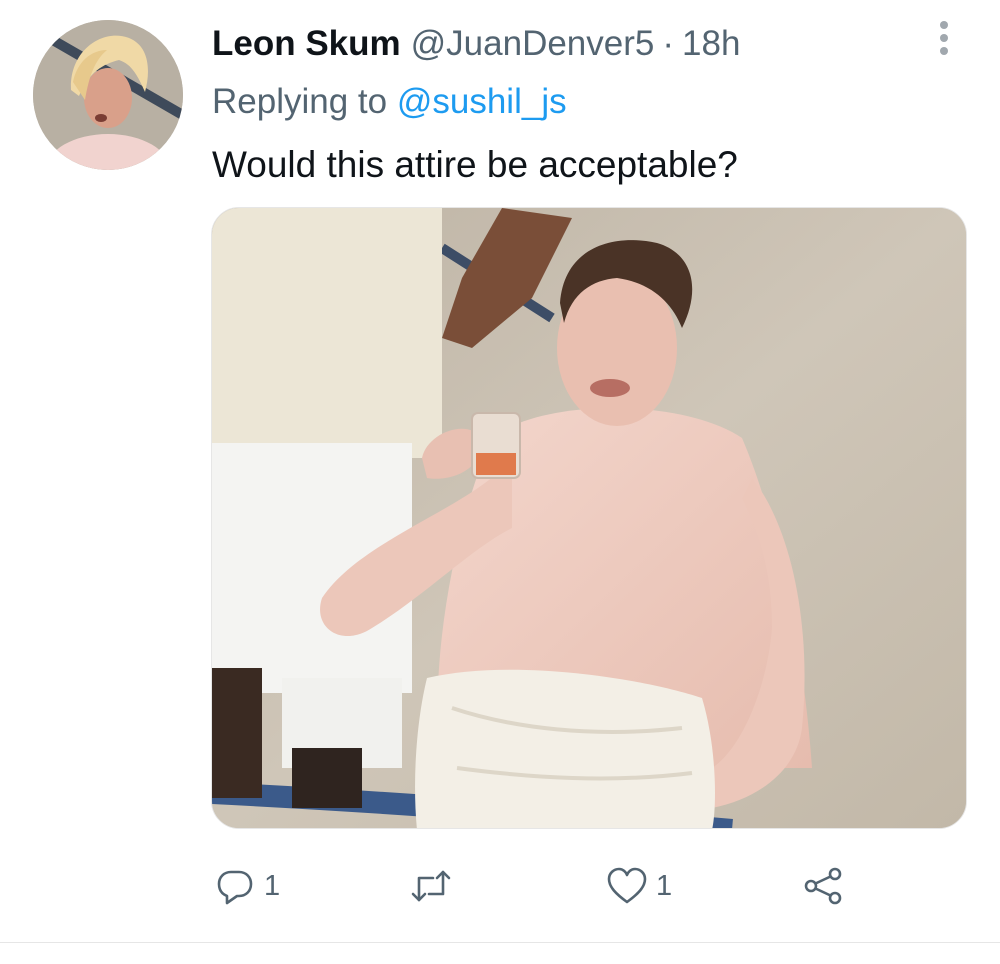  What do you see at coordinates (664, 885) in the screenshot?
I see `like-count: 1` at bounding box center [664, 885].